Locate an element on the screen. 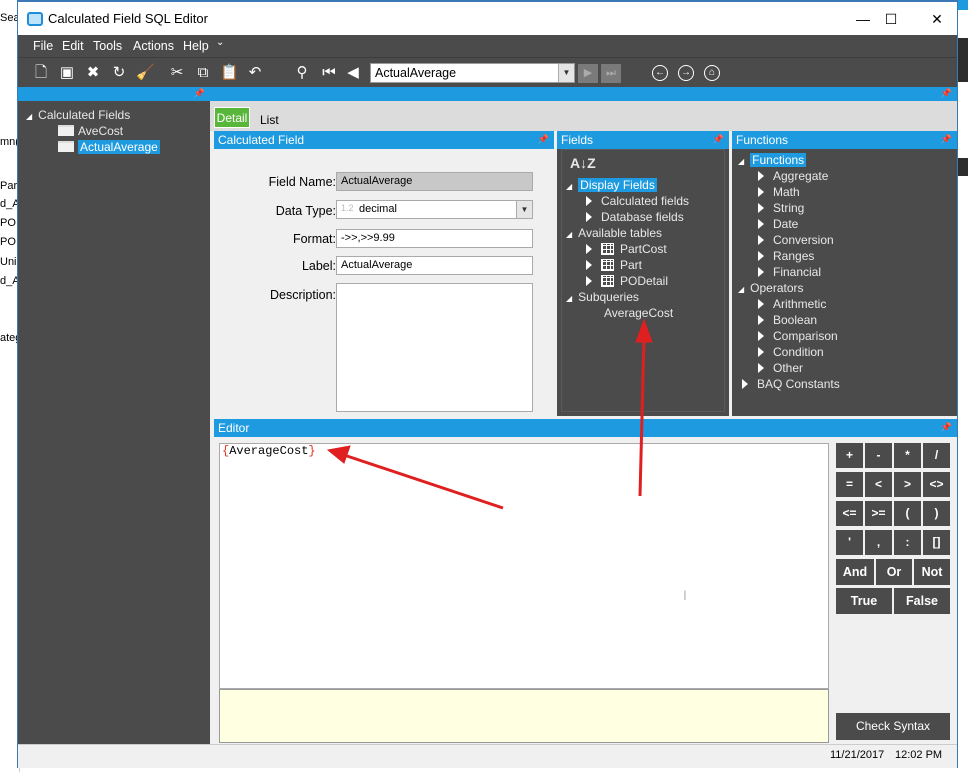  tree-operator-item: Boolean is located at coordinates (787, 320).